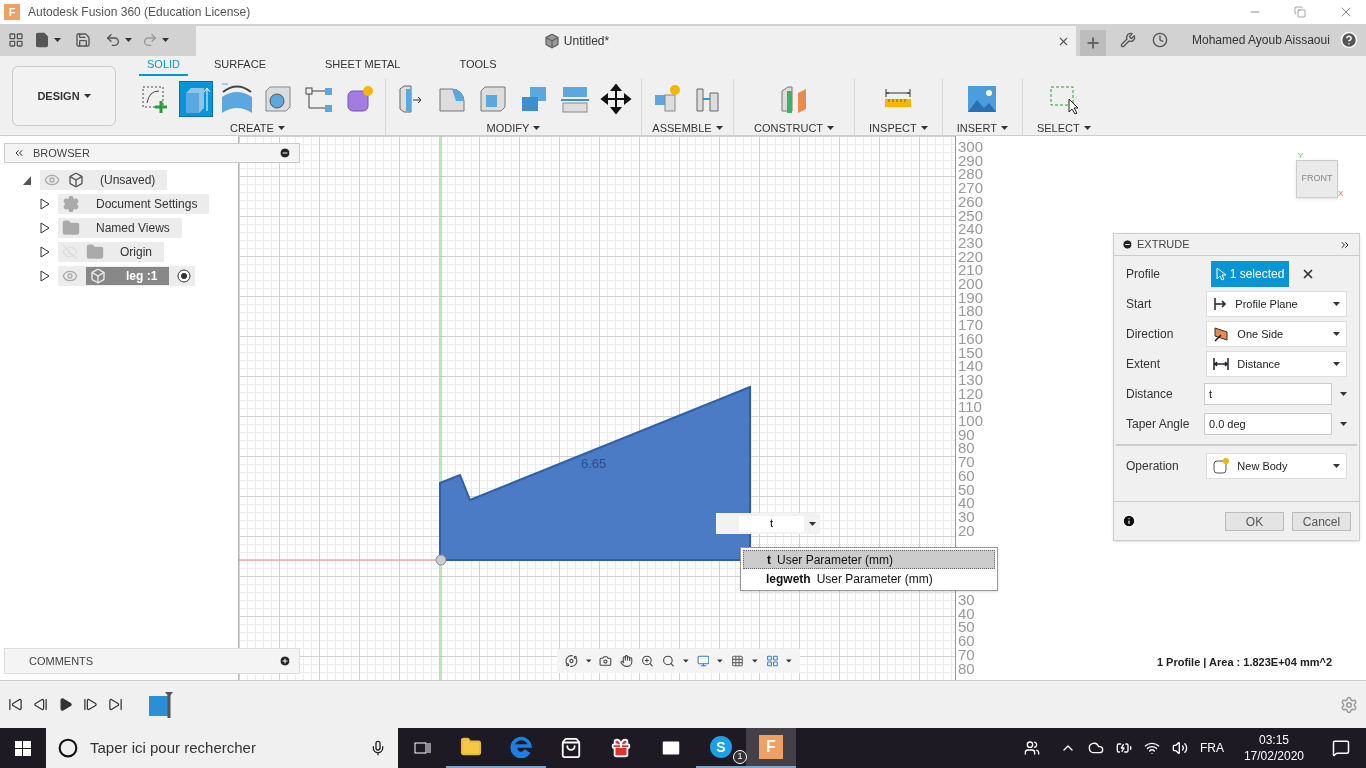  I want to click on info-icon, so click(1129, 521).